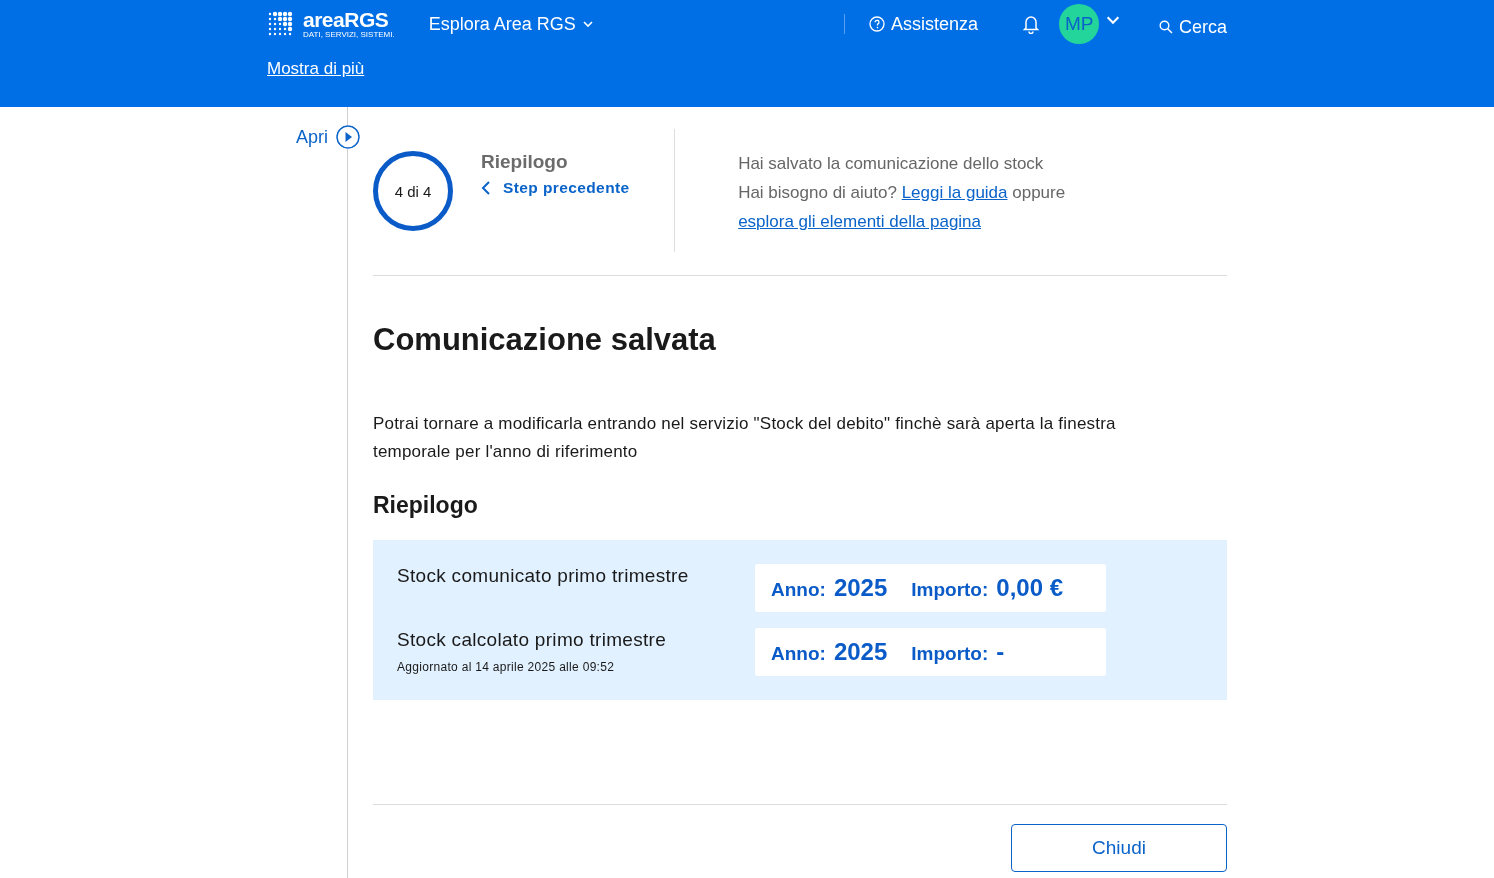 The width and height of the screenshot is (1494, 878). I want to click on user-avatar: MP, so click(1079, 24).